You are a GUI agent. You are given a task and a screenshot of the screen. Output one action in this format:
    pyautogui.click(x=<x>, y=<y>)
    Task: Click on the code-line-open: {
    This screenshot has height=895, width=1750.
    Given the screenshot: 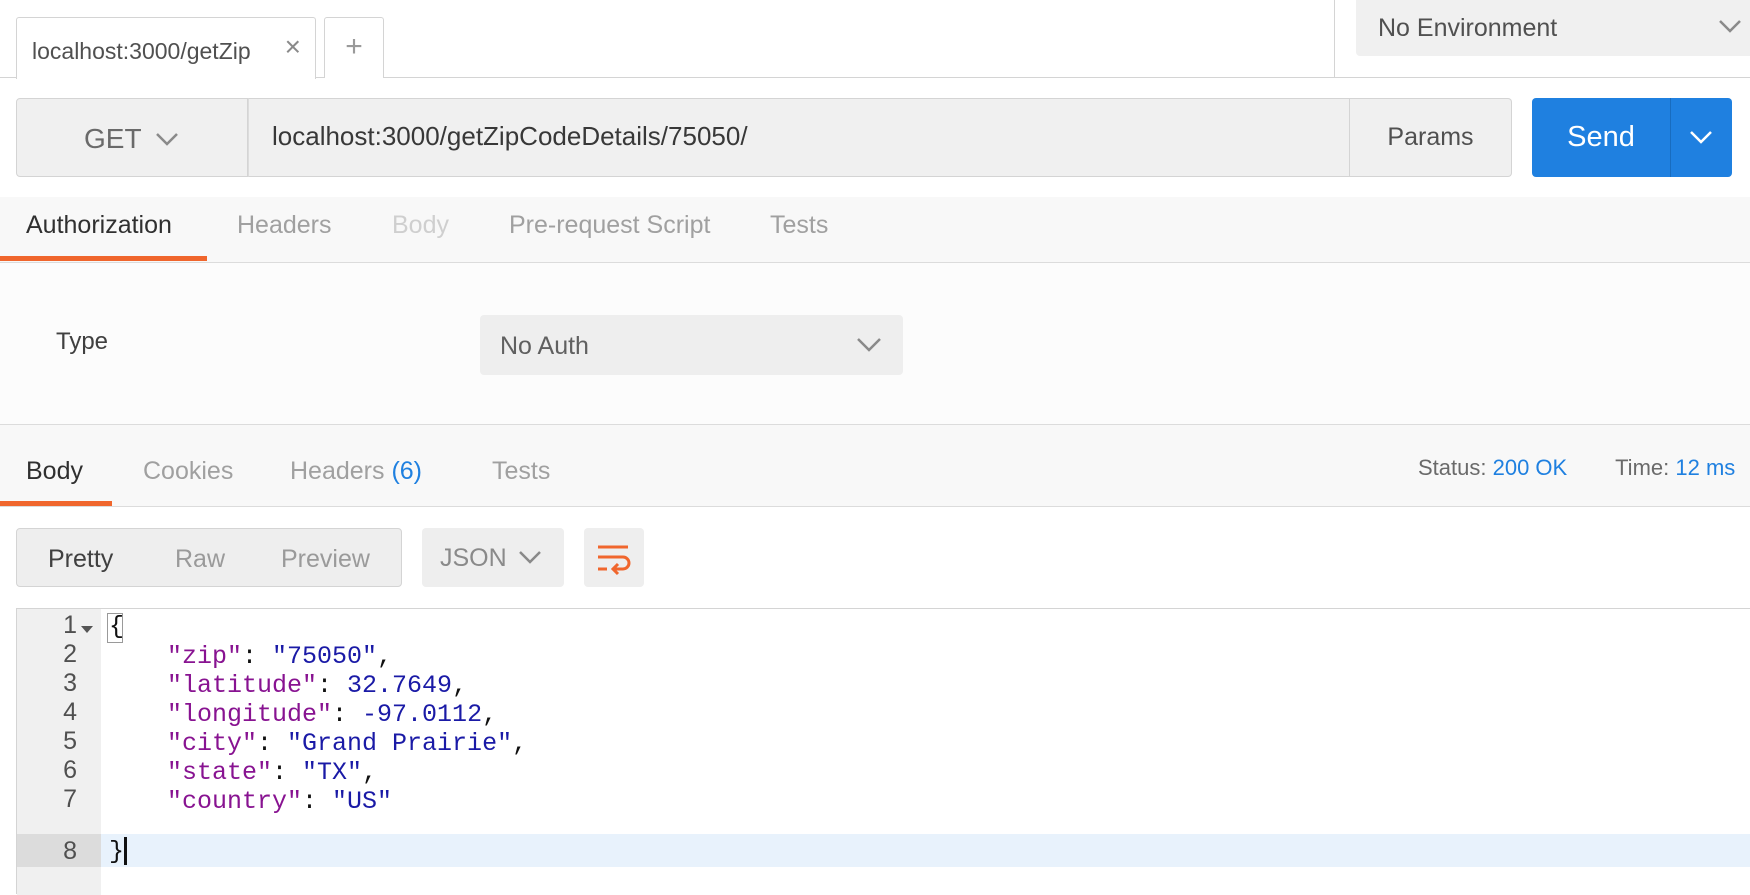 What is the action you would take?
    pyautogui.click(x=117, y=626)
    